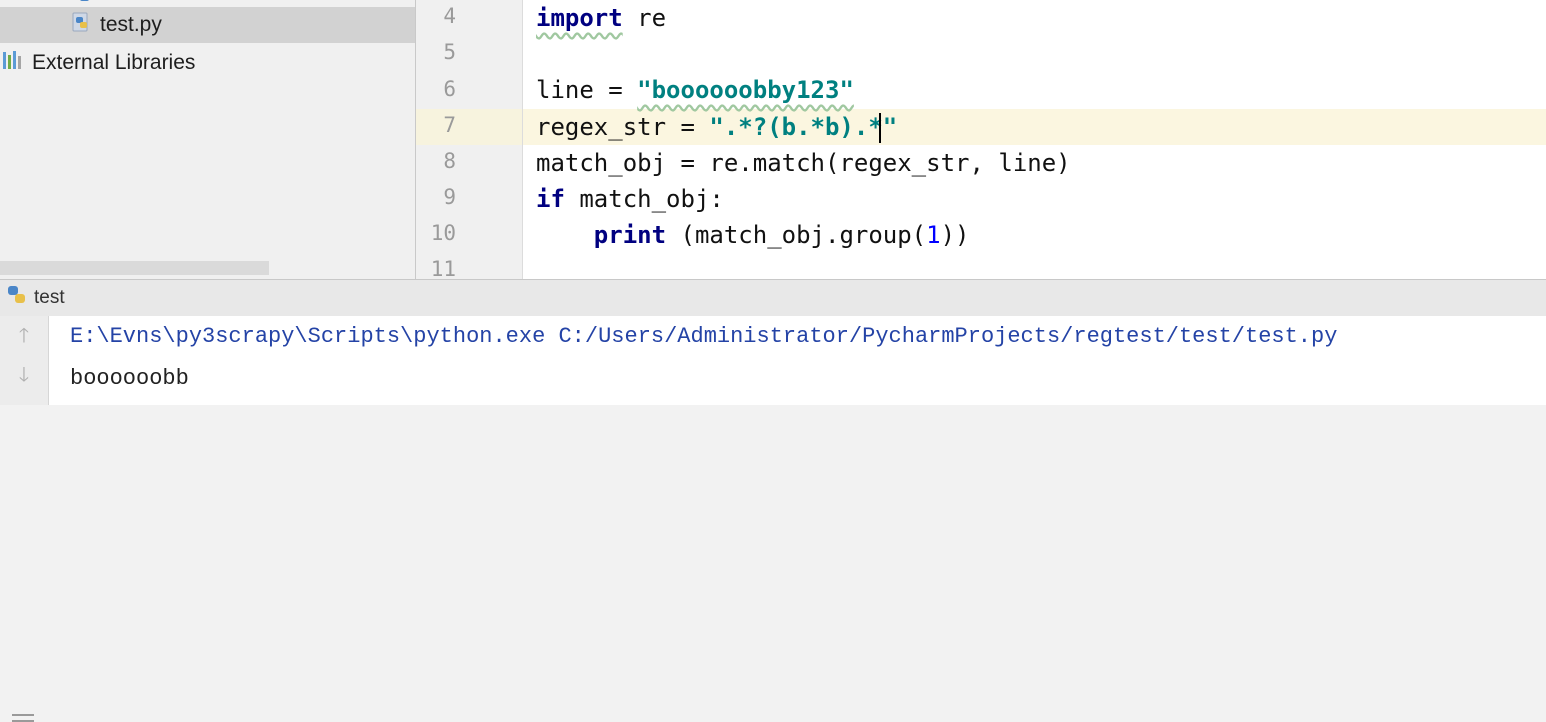 This screenshot has width=1546, height=722. I want to click on run-tab-test: test, so click(49, 298).